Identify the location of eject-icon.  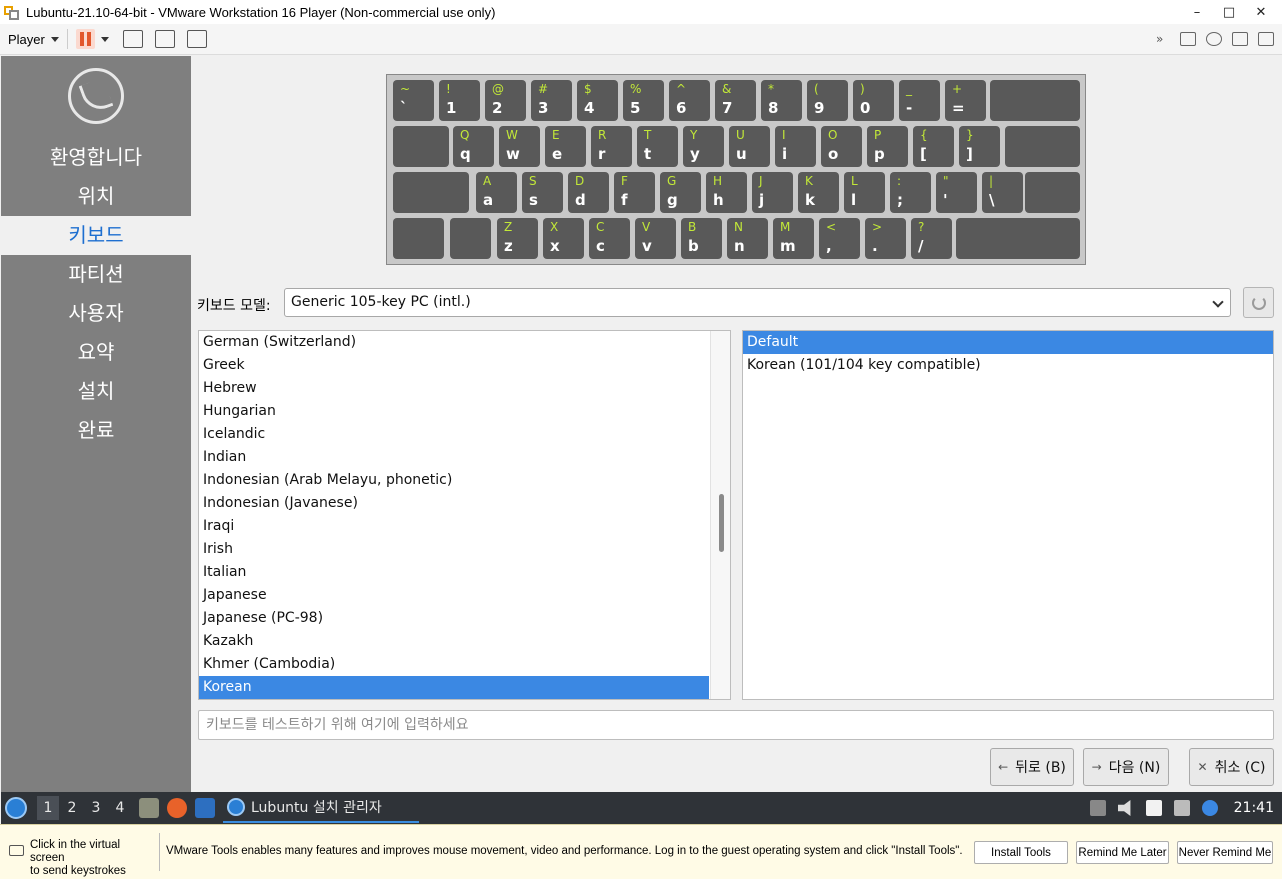
(1097, 808).